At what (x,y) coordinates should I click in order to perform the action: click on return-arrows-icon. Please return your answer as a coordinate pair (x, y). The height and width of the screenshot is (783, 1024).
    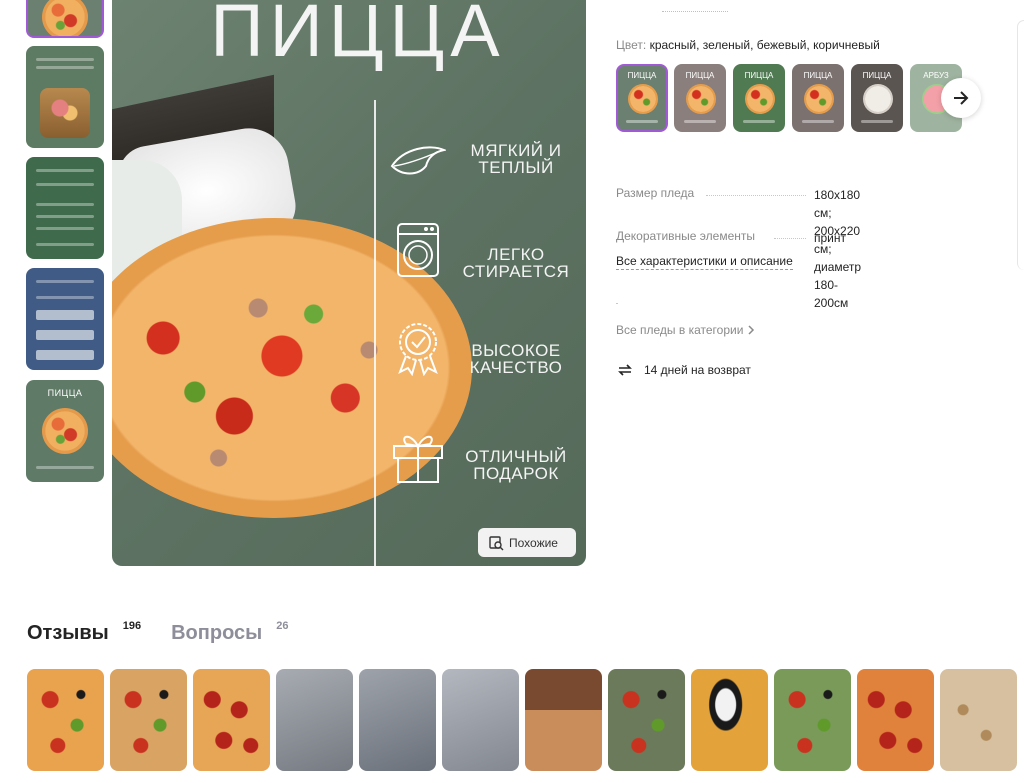
    Looking at the image, I should click on (625, 370).